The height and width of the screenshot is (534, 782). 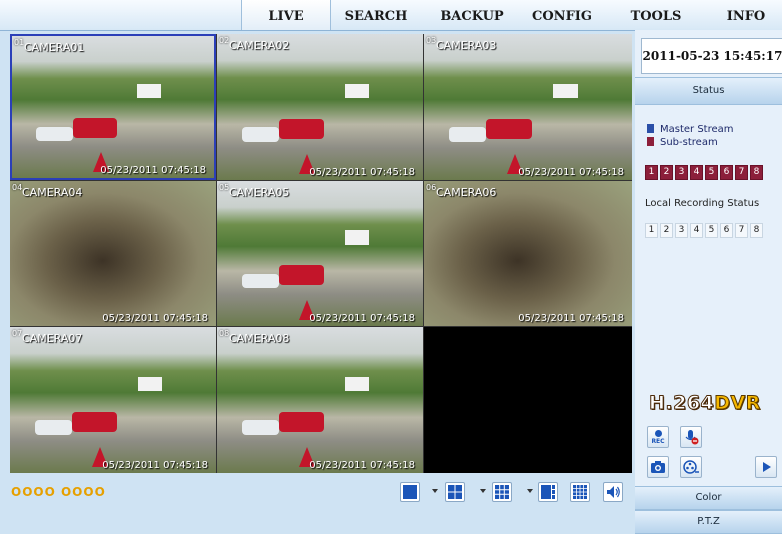 What do you see at coordinates (704, 172) in the screenshot?
I see `stream-channel-row: 12345678` at bounding box center [704, 172].